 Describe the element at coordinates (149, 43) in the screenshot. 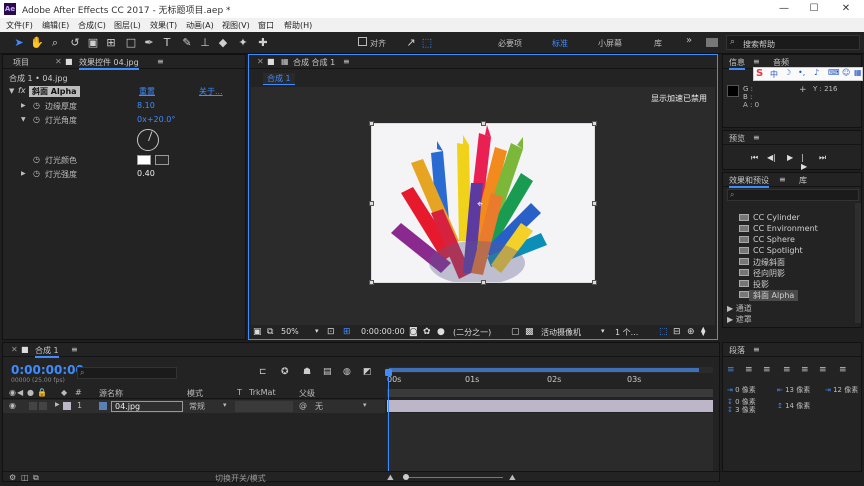

I see `pen-tool-icon: ✒` at that location.